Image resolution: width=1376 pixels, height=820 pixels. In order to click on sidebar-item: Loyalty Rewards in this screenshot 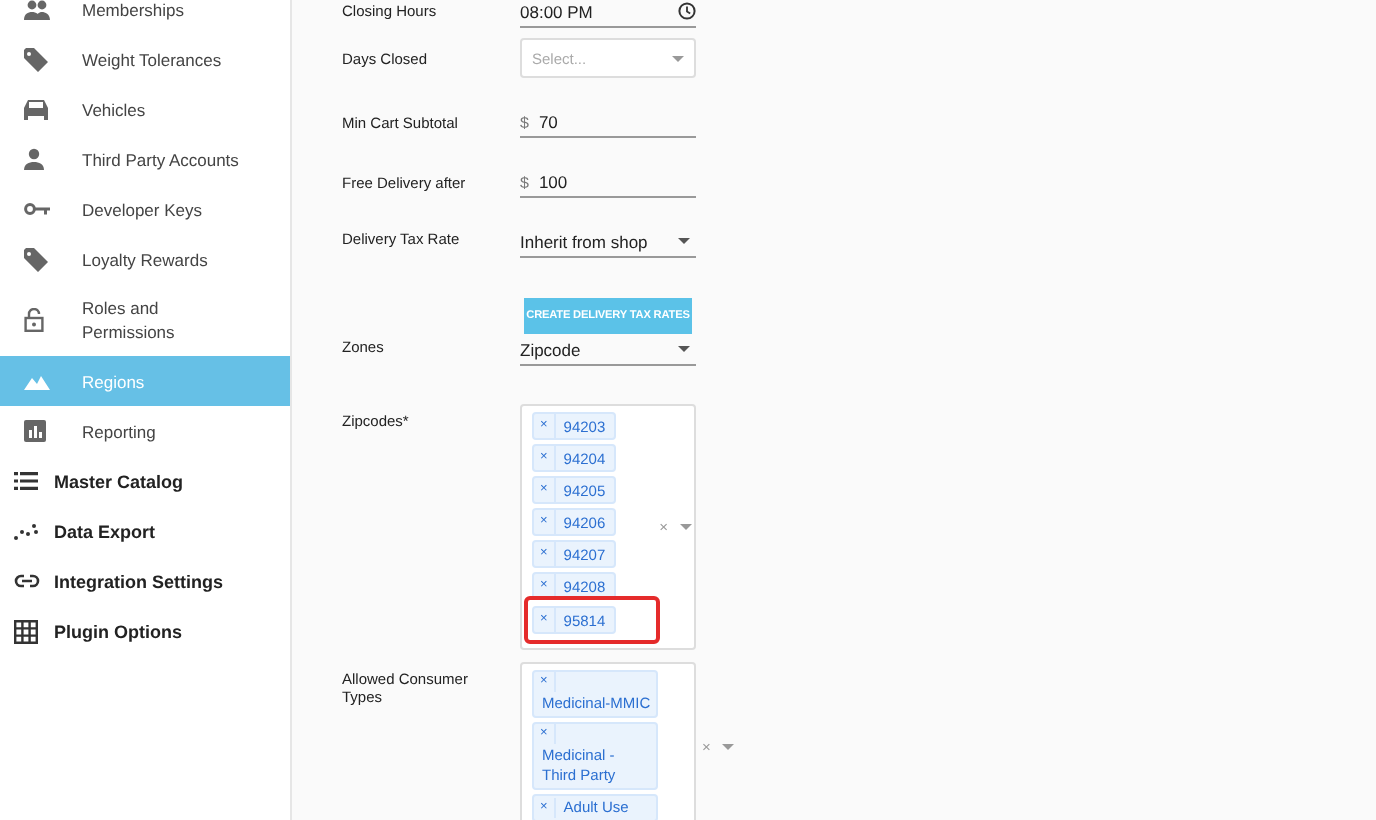, I will do `click(145, 259)`.